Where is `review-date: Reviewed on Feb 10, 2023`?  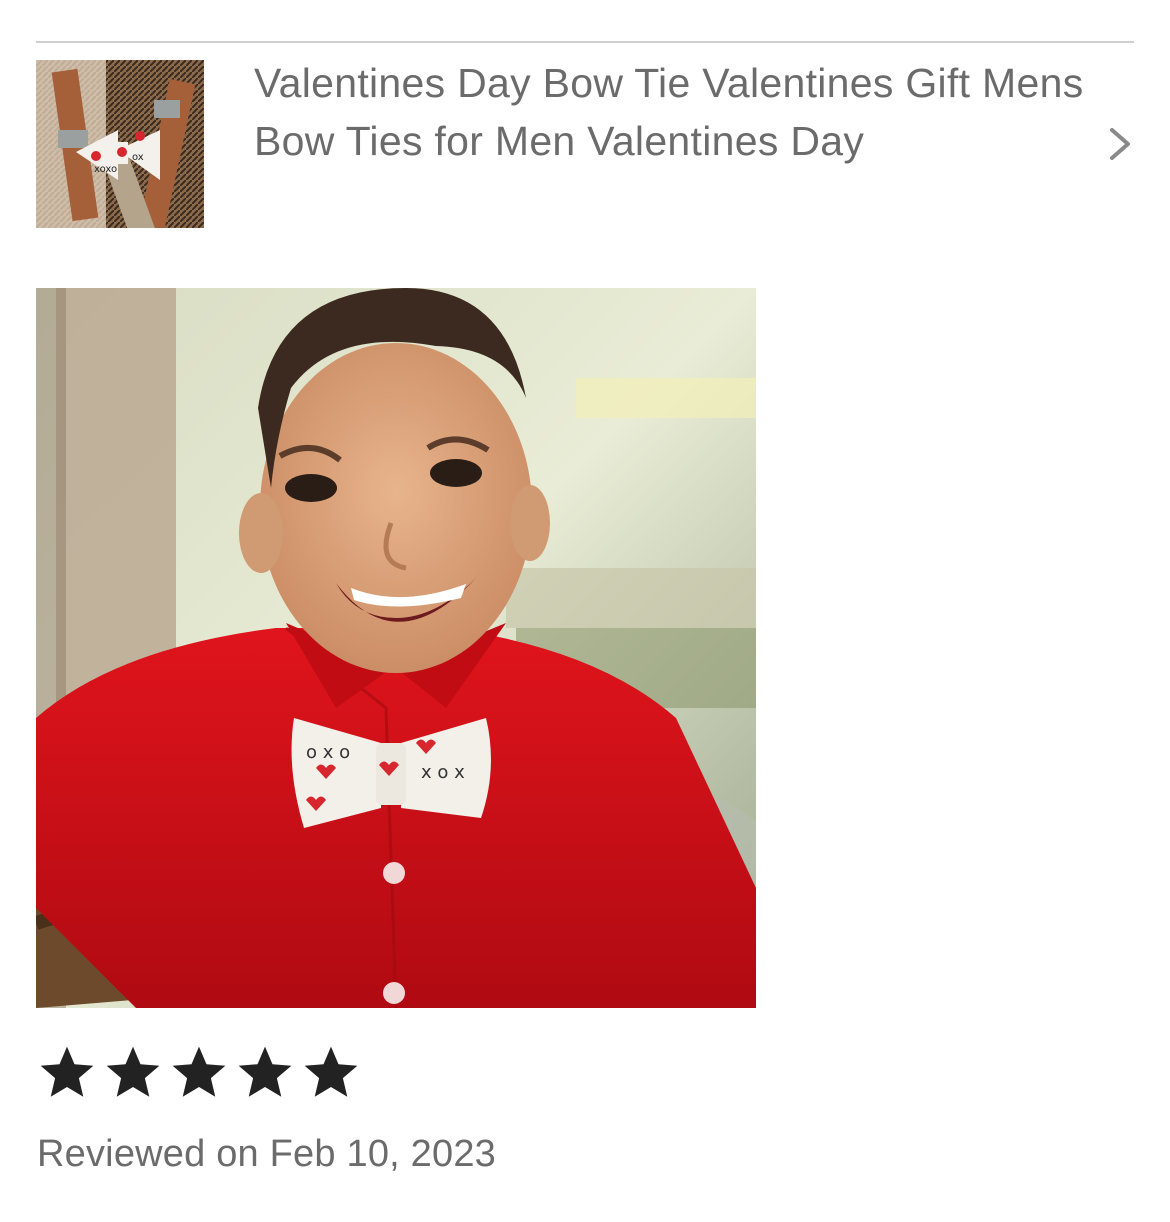
review-date: Reviewed on Feb 10, 2023 is located at coordinates (267, 1154).